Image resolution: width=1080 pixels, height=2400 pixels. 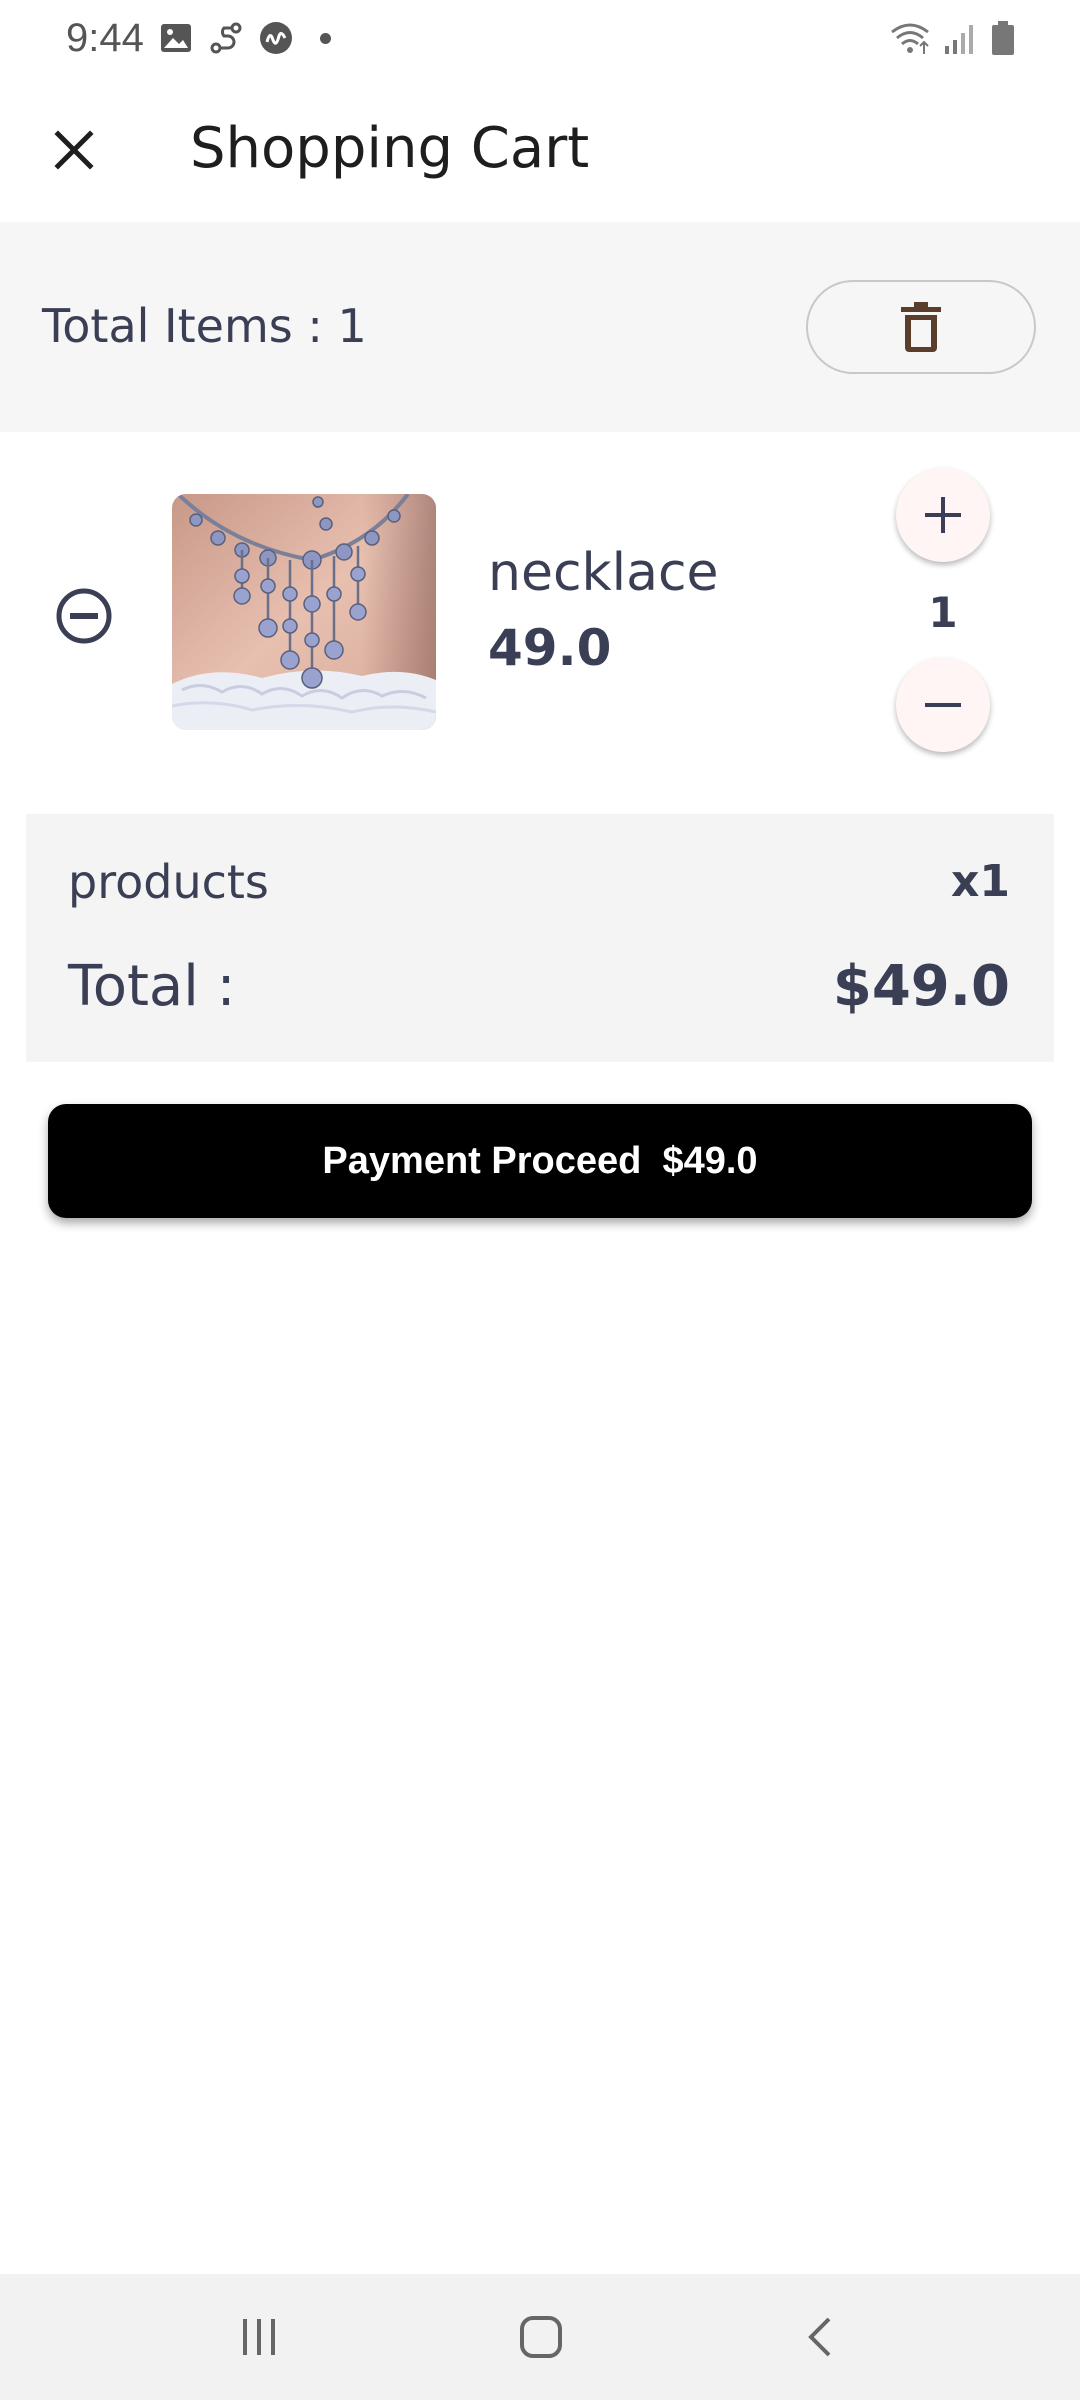 What do you see at coordinates (980, 881) in the screenshot?
I see `products-count: x1` at bounding box center [980, 881].